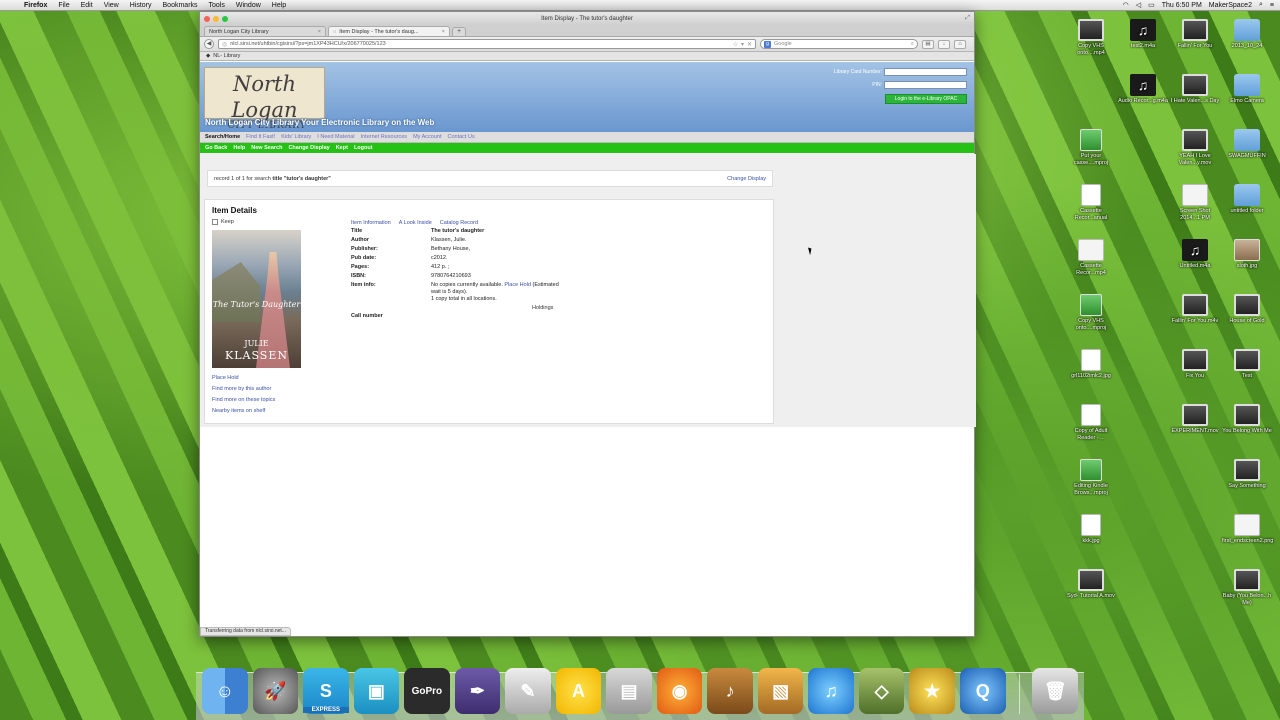 This screenshot has width=1280, height=720. What do you see at coordinates (1247, 588) in the screenshot?
I see `desktop-icon: Baby (You Belon...h Me)` at bounding box center [1247, 588].